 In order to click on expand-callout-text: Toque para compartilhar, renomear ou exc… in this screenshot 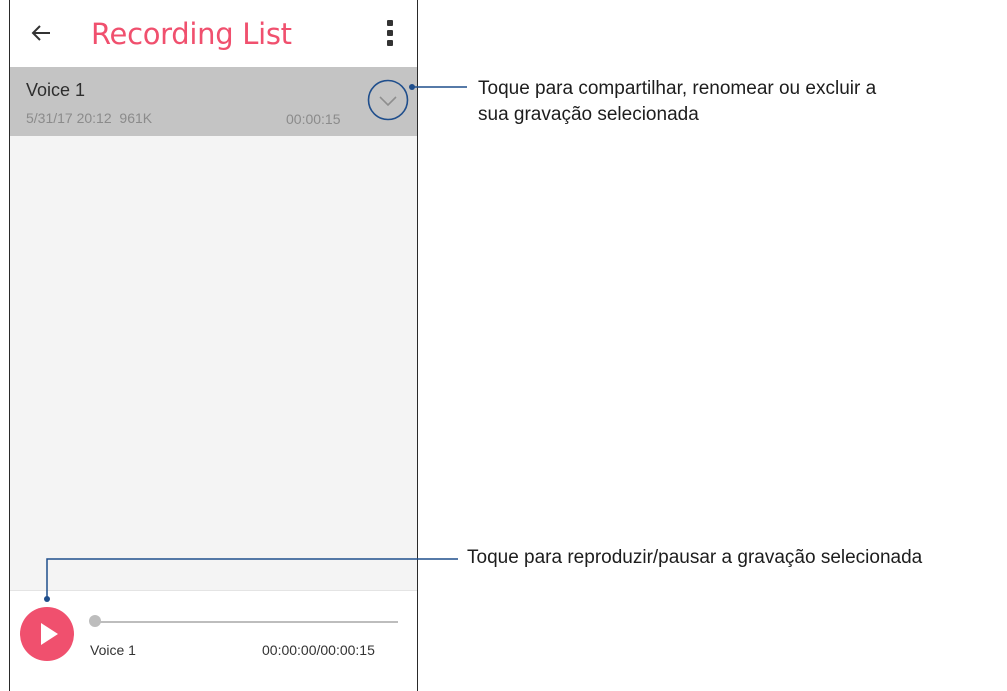, I will do `click(677, 102)`.